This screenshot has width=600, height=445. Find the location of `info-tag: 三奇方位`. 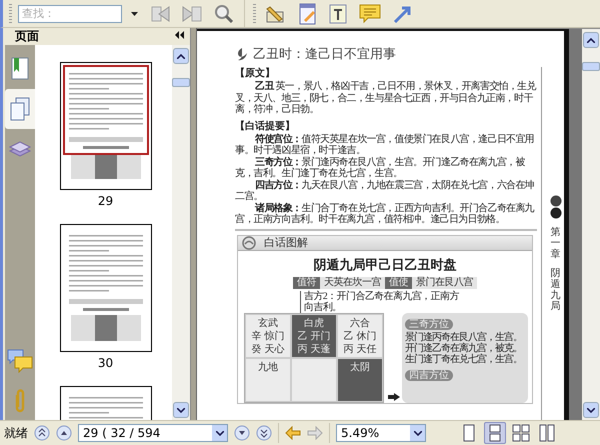

info-tag: 三奇方位 is located at coordinates (429, 324).